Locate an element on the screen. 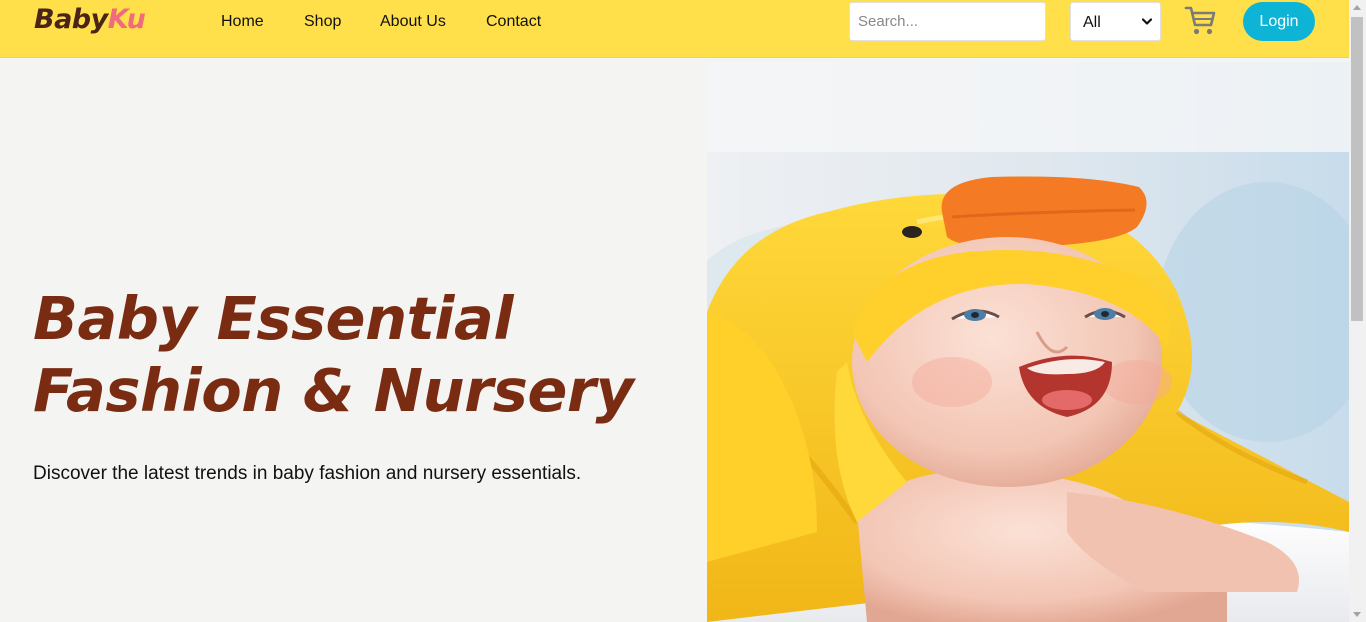  login-button: Login is located at coordinates (1279, 21).